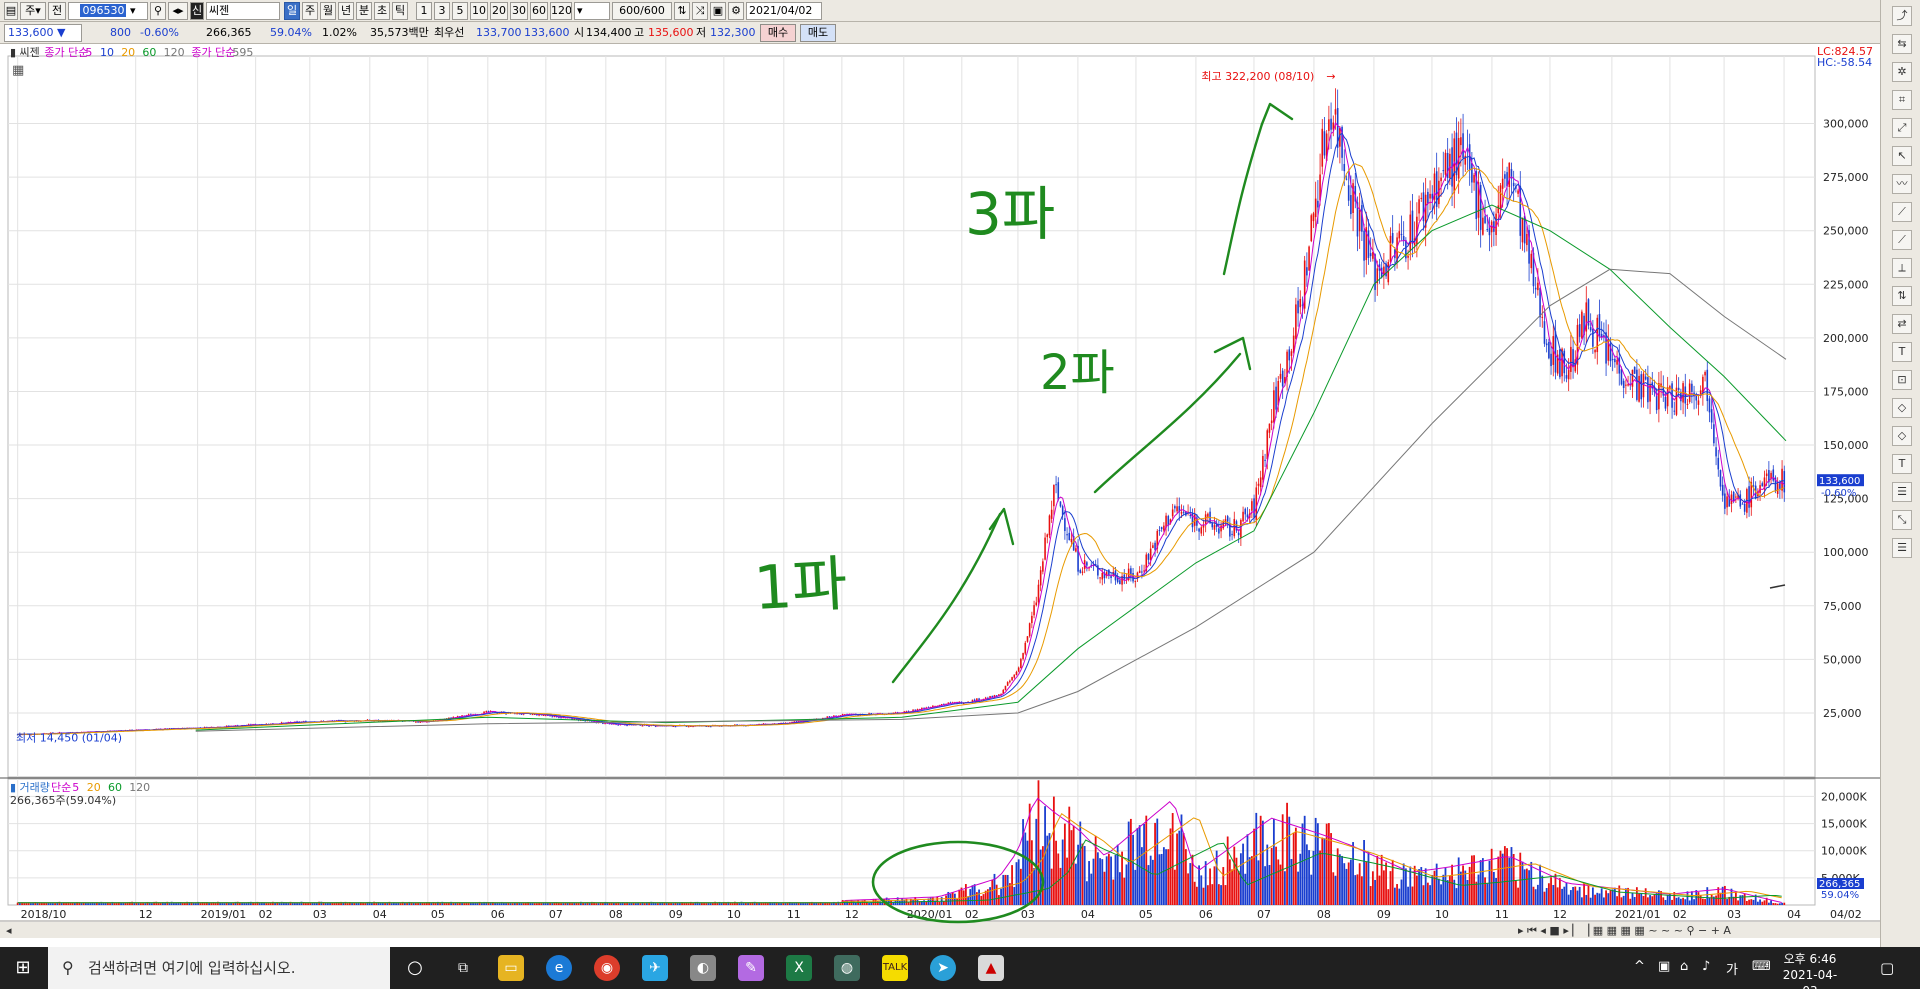 The width and height of the screenshot is (1920, 989). I want to click on ime-icon: ⌨, so click(1761, 966).